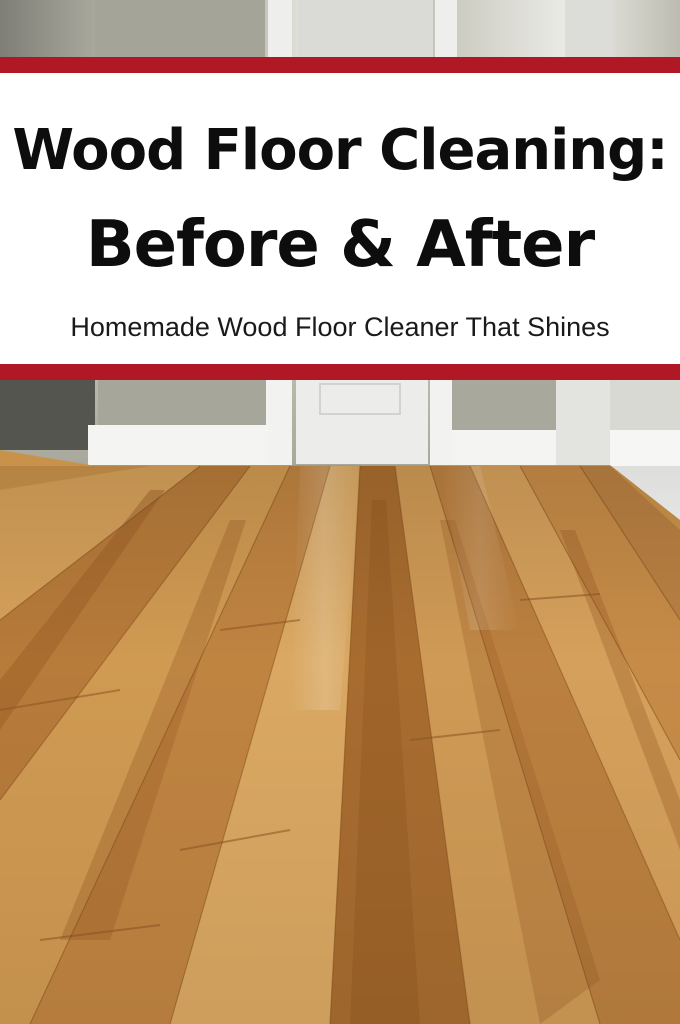 Image resolution: width=680 pixels, height=1024 pixels. Describe the element at coordinates (340, 327) in the screenshot. I see `subheadline: Homemade Wood Floor Cleaner That Shines` at that location.